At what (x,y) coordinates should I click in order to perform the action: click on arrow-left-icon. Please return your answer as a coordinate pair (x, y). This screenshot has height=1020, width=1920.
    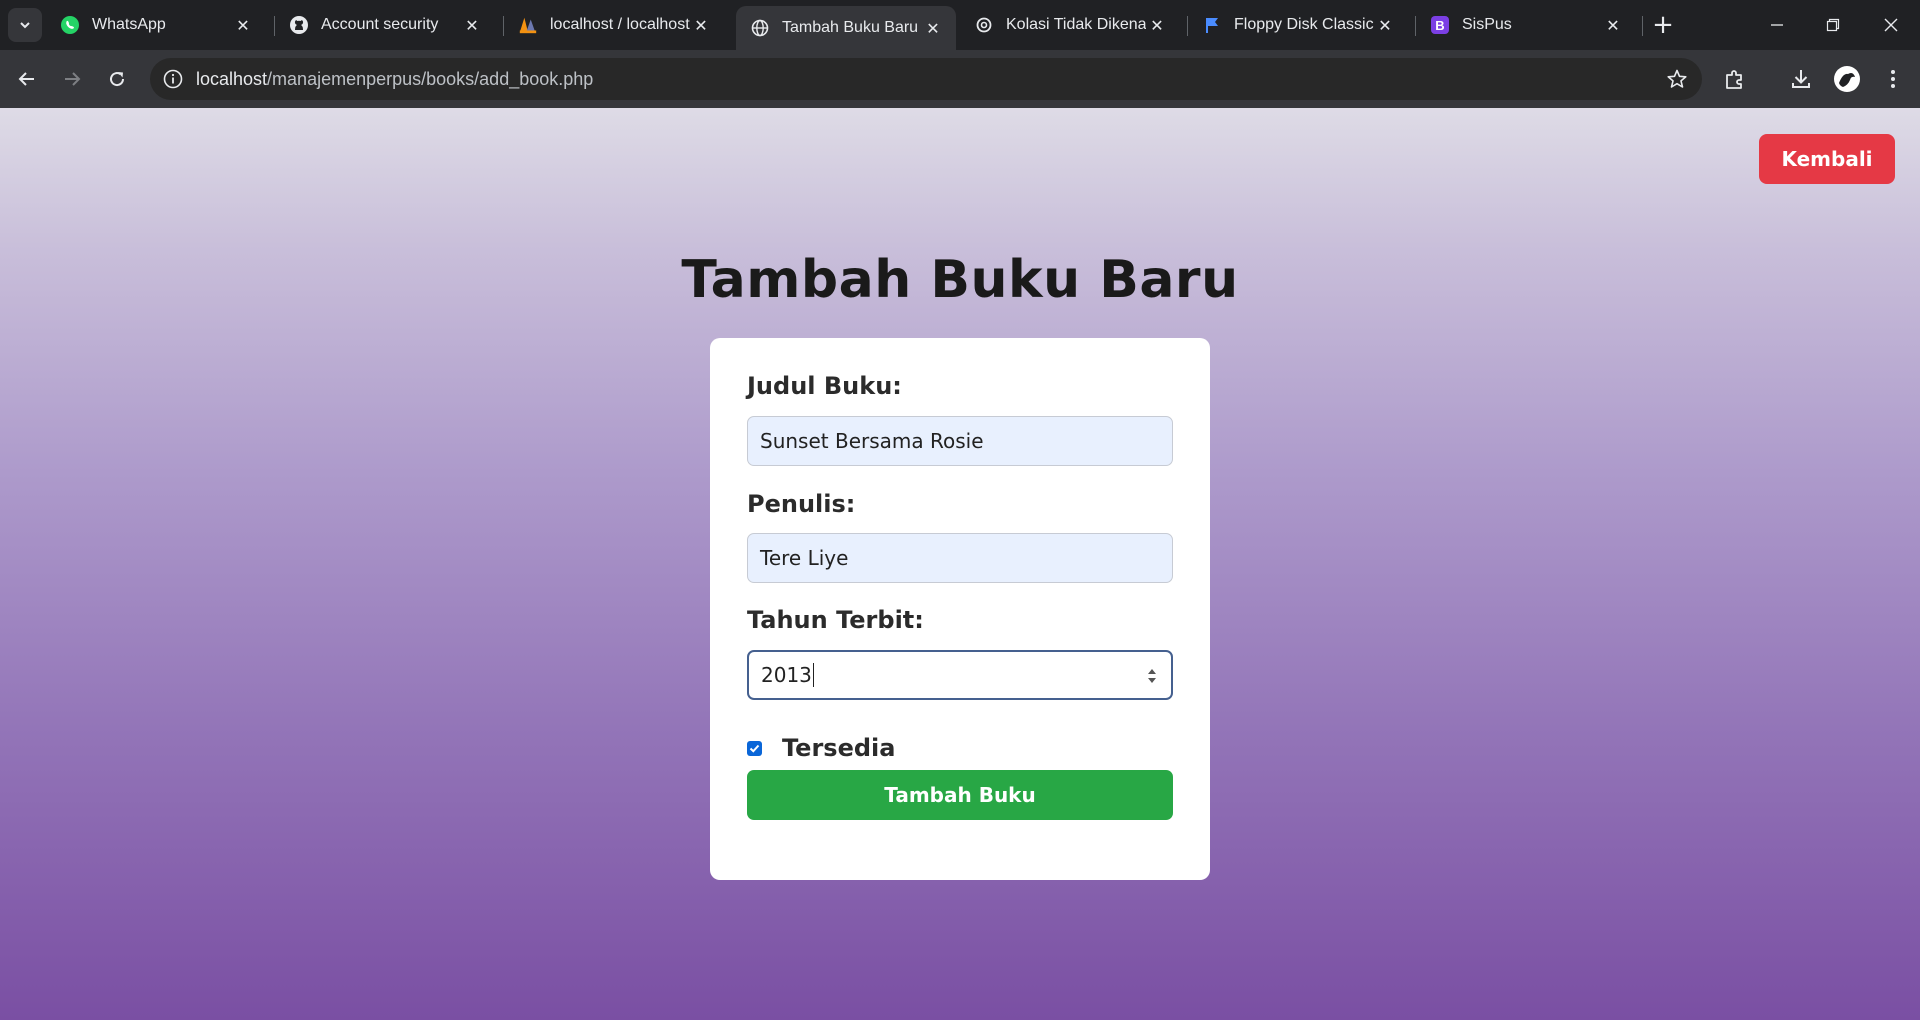
    Looking at the image, I should click on (26, 79).